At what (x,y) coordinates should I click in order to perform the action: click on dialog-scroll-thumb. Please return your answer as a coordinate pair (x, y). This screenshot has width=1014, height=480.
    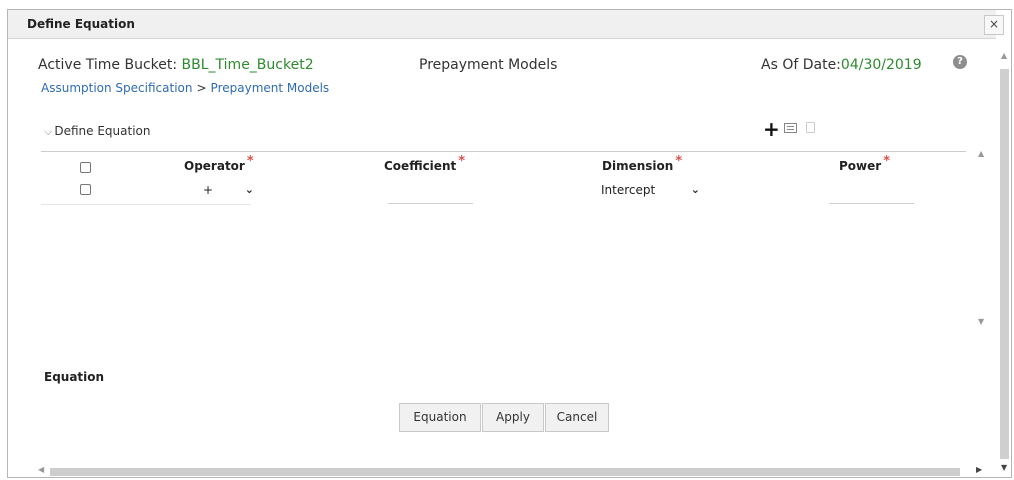
    Looking at the image, I should click on (1004, 264).